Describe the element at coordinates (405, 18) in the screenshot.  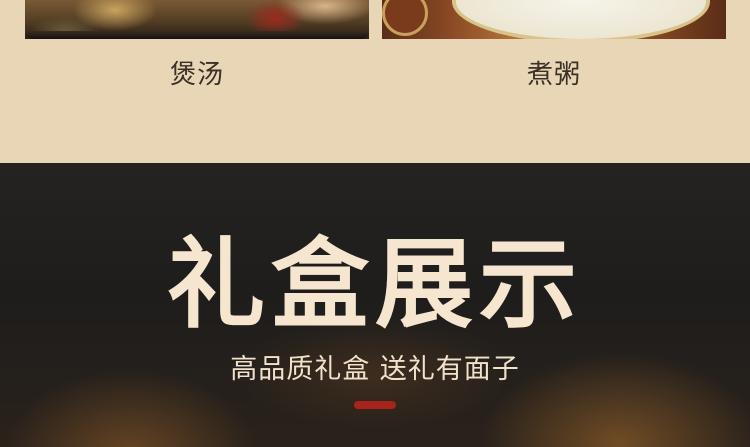
I see `spoon` at that location.